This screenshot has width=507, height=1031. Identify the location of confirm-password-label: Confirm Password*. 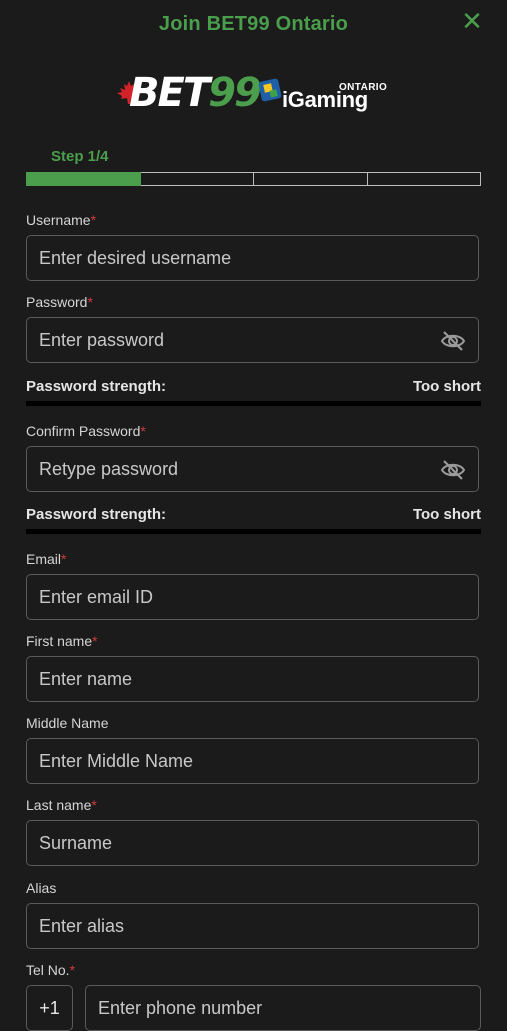
(86, 431).